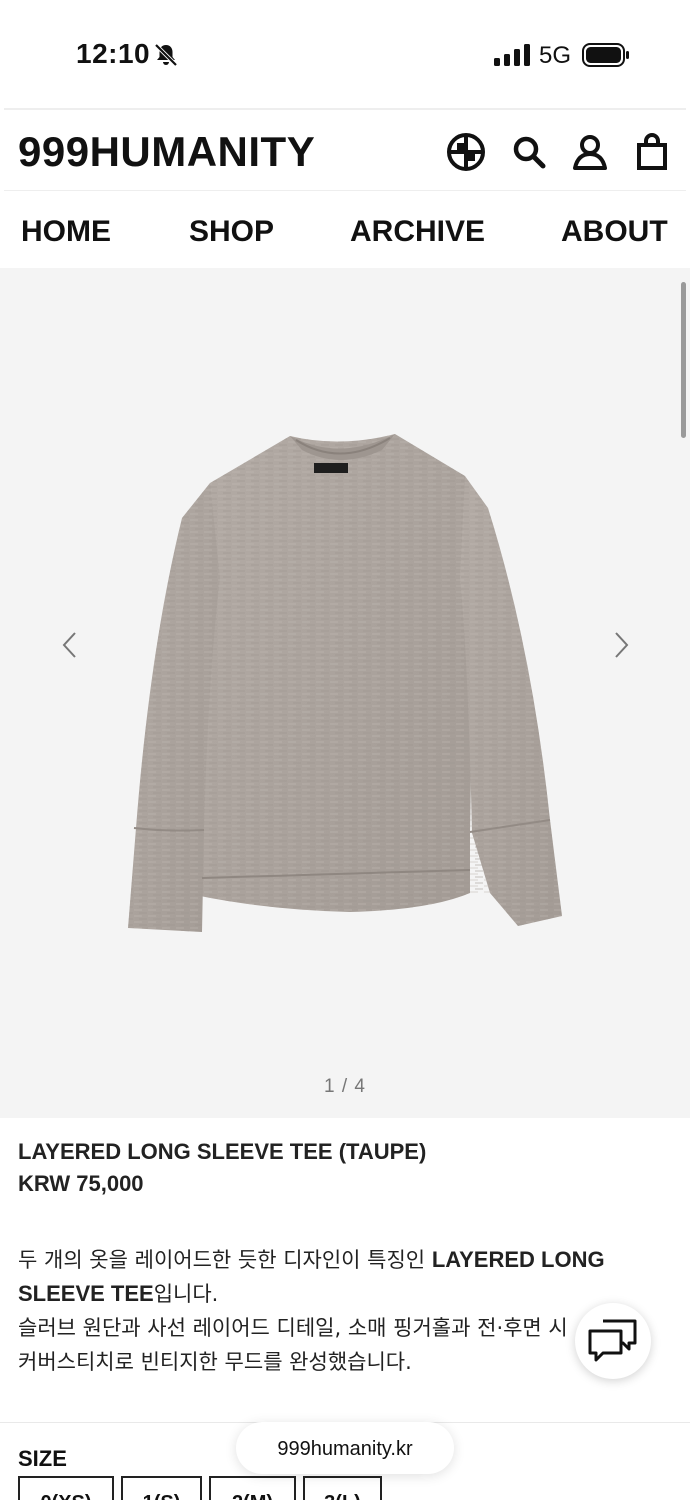  What do you see at coordinates (345, 54) in the screenshot?
I see `status-bar: 12:10 5G` at bounding box center [345, 54].